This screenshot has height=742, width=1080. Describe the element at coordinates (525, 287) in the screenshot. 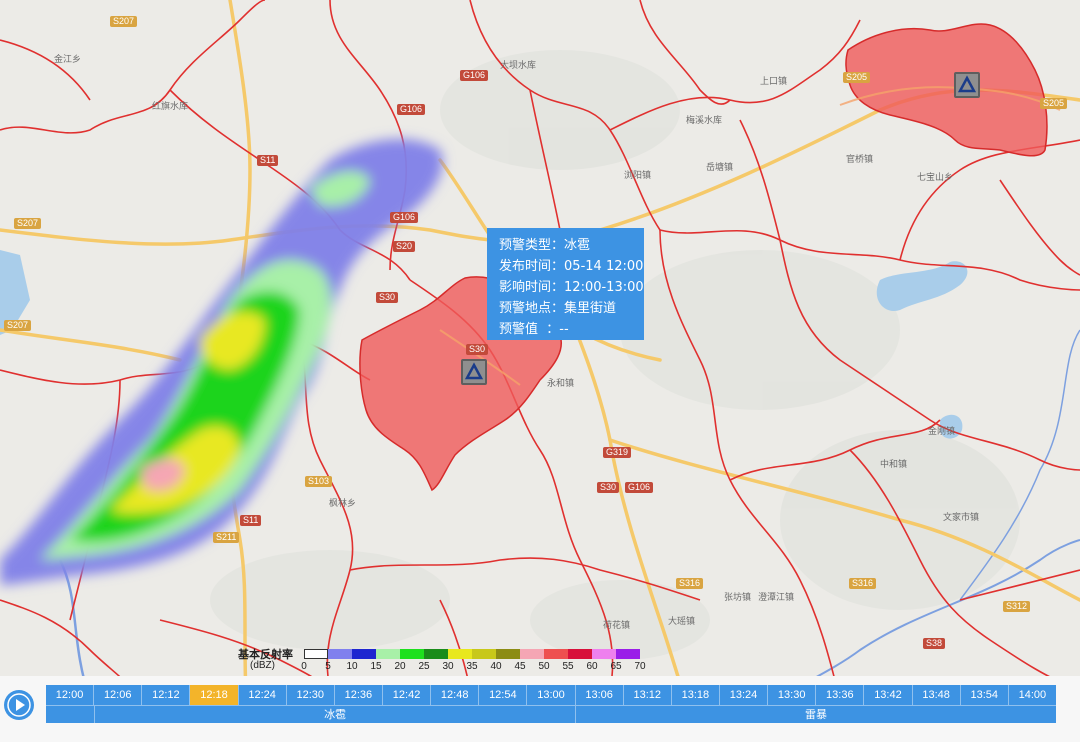

I see `popup-key: 影响时间` at that location.